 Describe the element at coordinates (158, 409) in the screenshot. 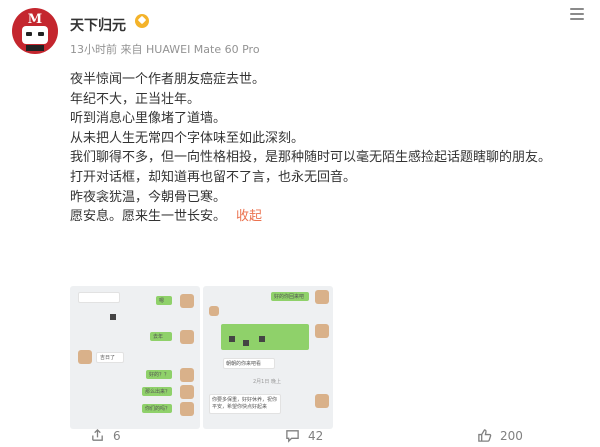

I see `chat-bubble: 你们的吗？` at that location.